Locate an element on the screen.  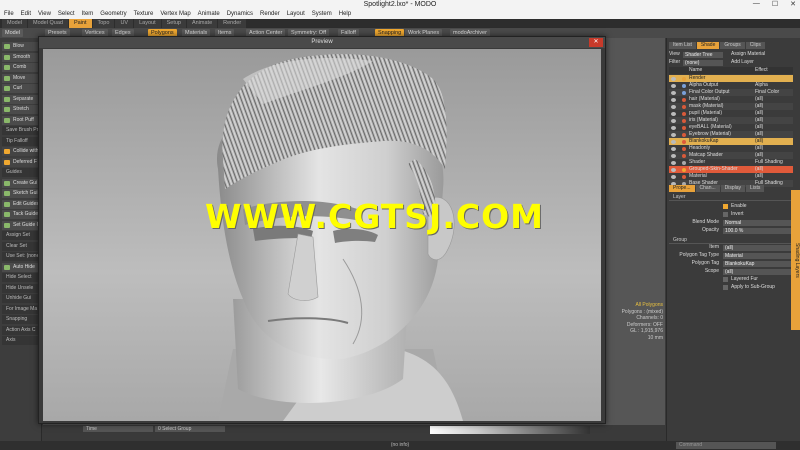
tab-item-list: Item List is located at coordinates (682, 45).